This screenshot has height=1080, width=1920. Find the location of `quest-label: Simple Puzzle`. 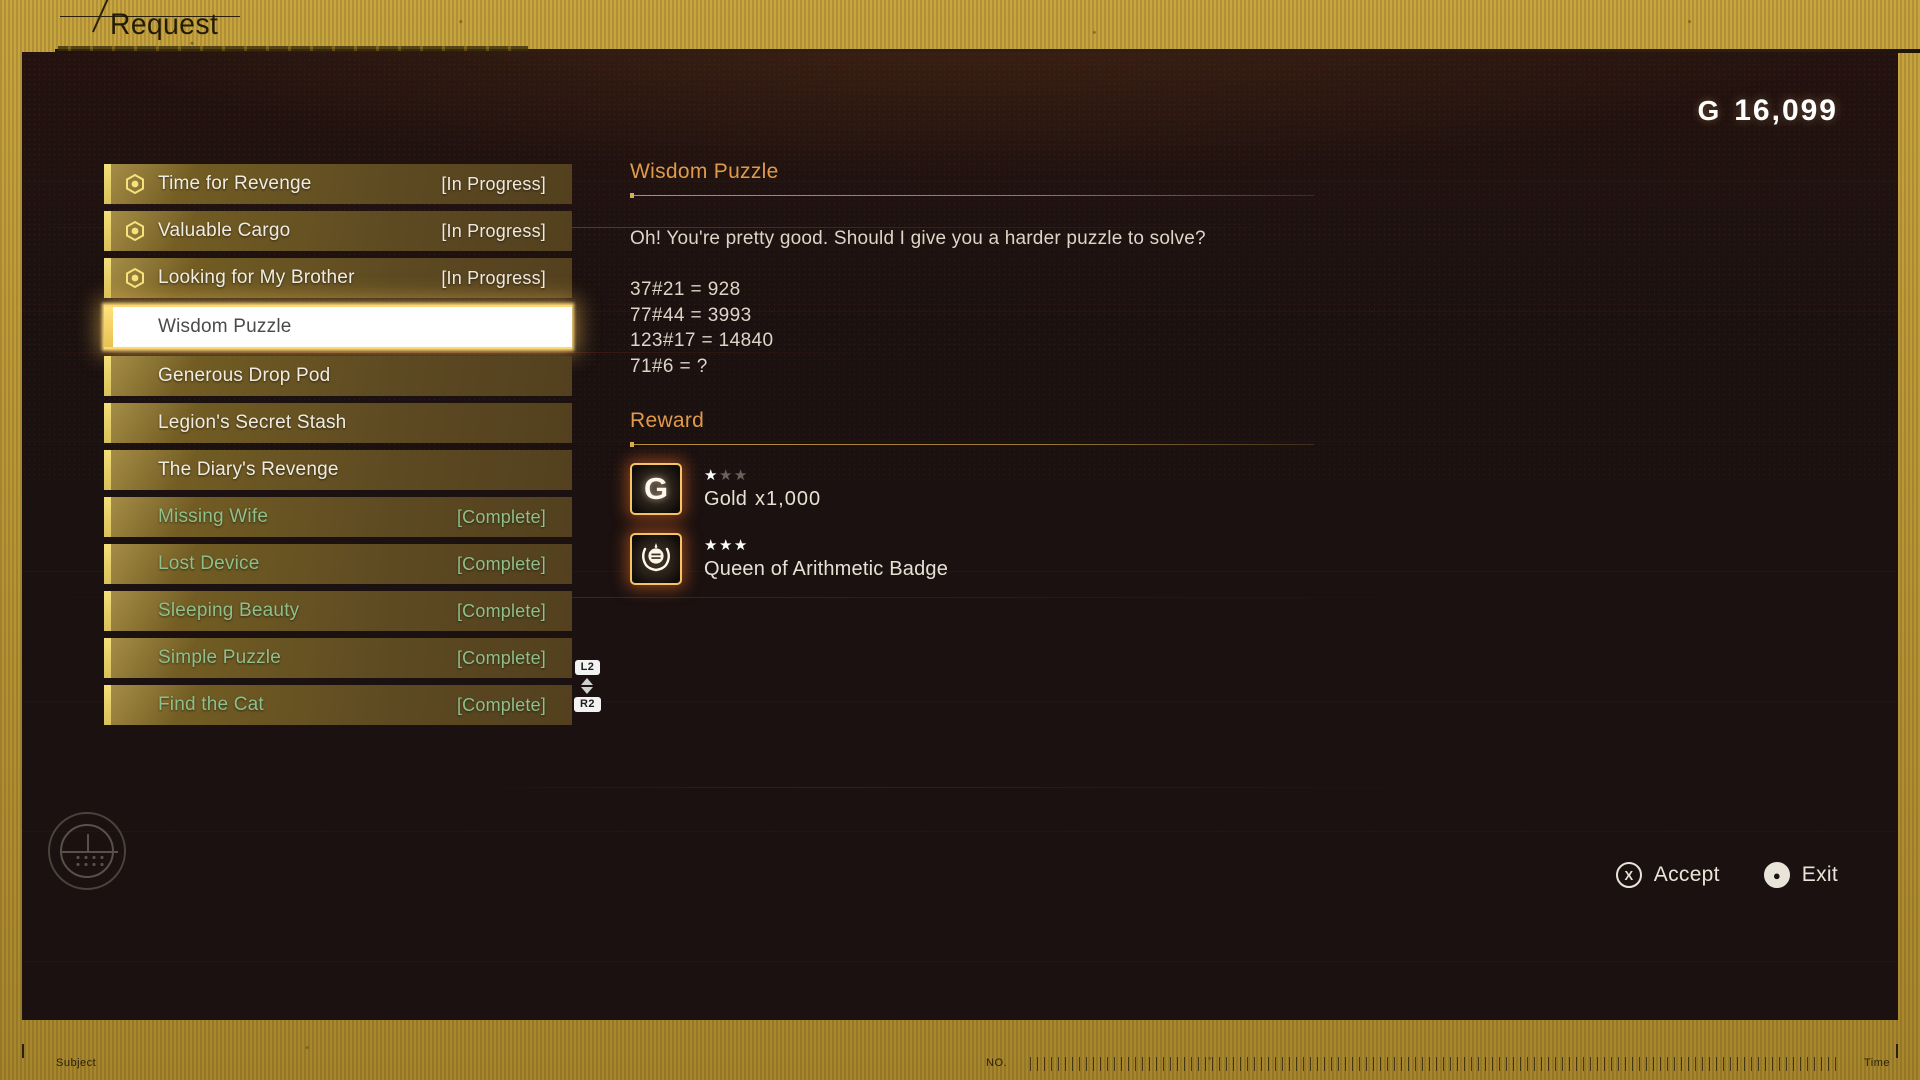

quest-label: Simple Puzzle is located at coordinates (219, 657).